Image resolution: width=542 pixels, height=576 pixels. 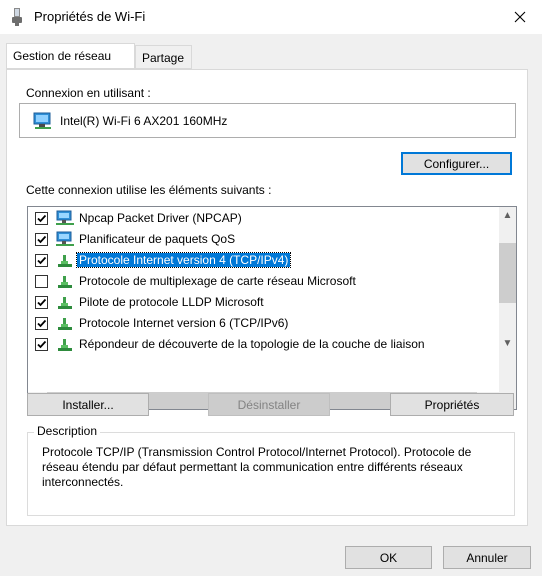 I want to click on list-item: Protocole Internet version 4 (TCP/IPv4), so click(x=263, y=260).